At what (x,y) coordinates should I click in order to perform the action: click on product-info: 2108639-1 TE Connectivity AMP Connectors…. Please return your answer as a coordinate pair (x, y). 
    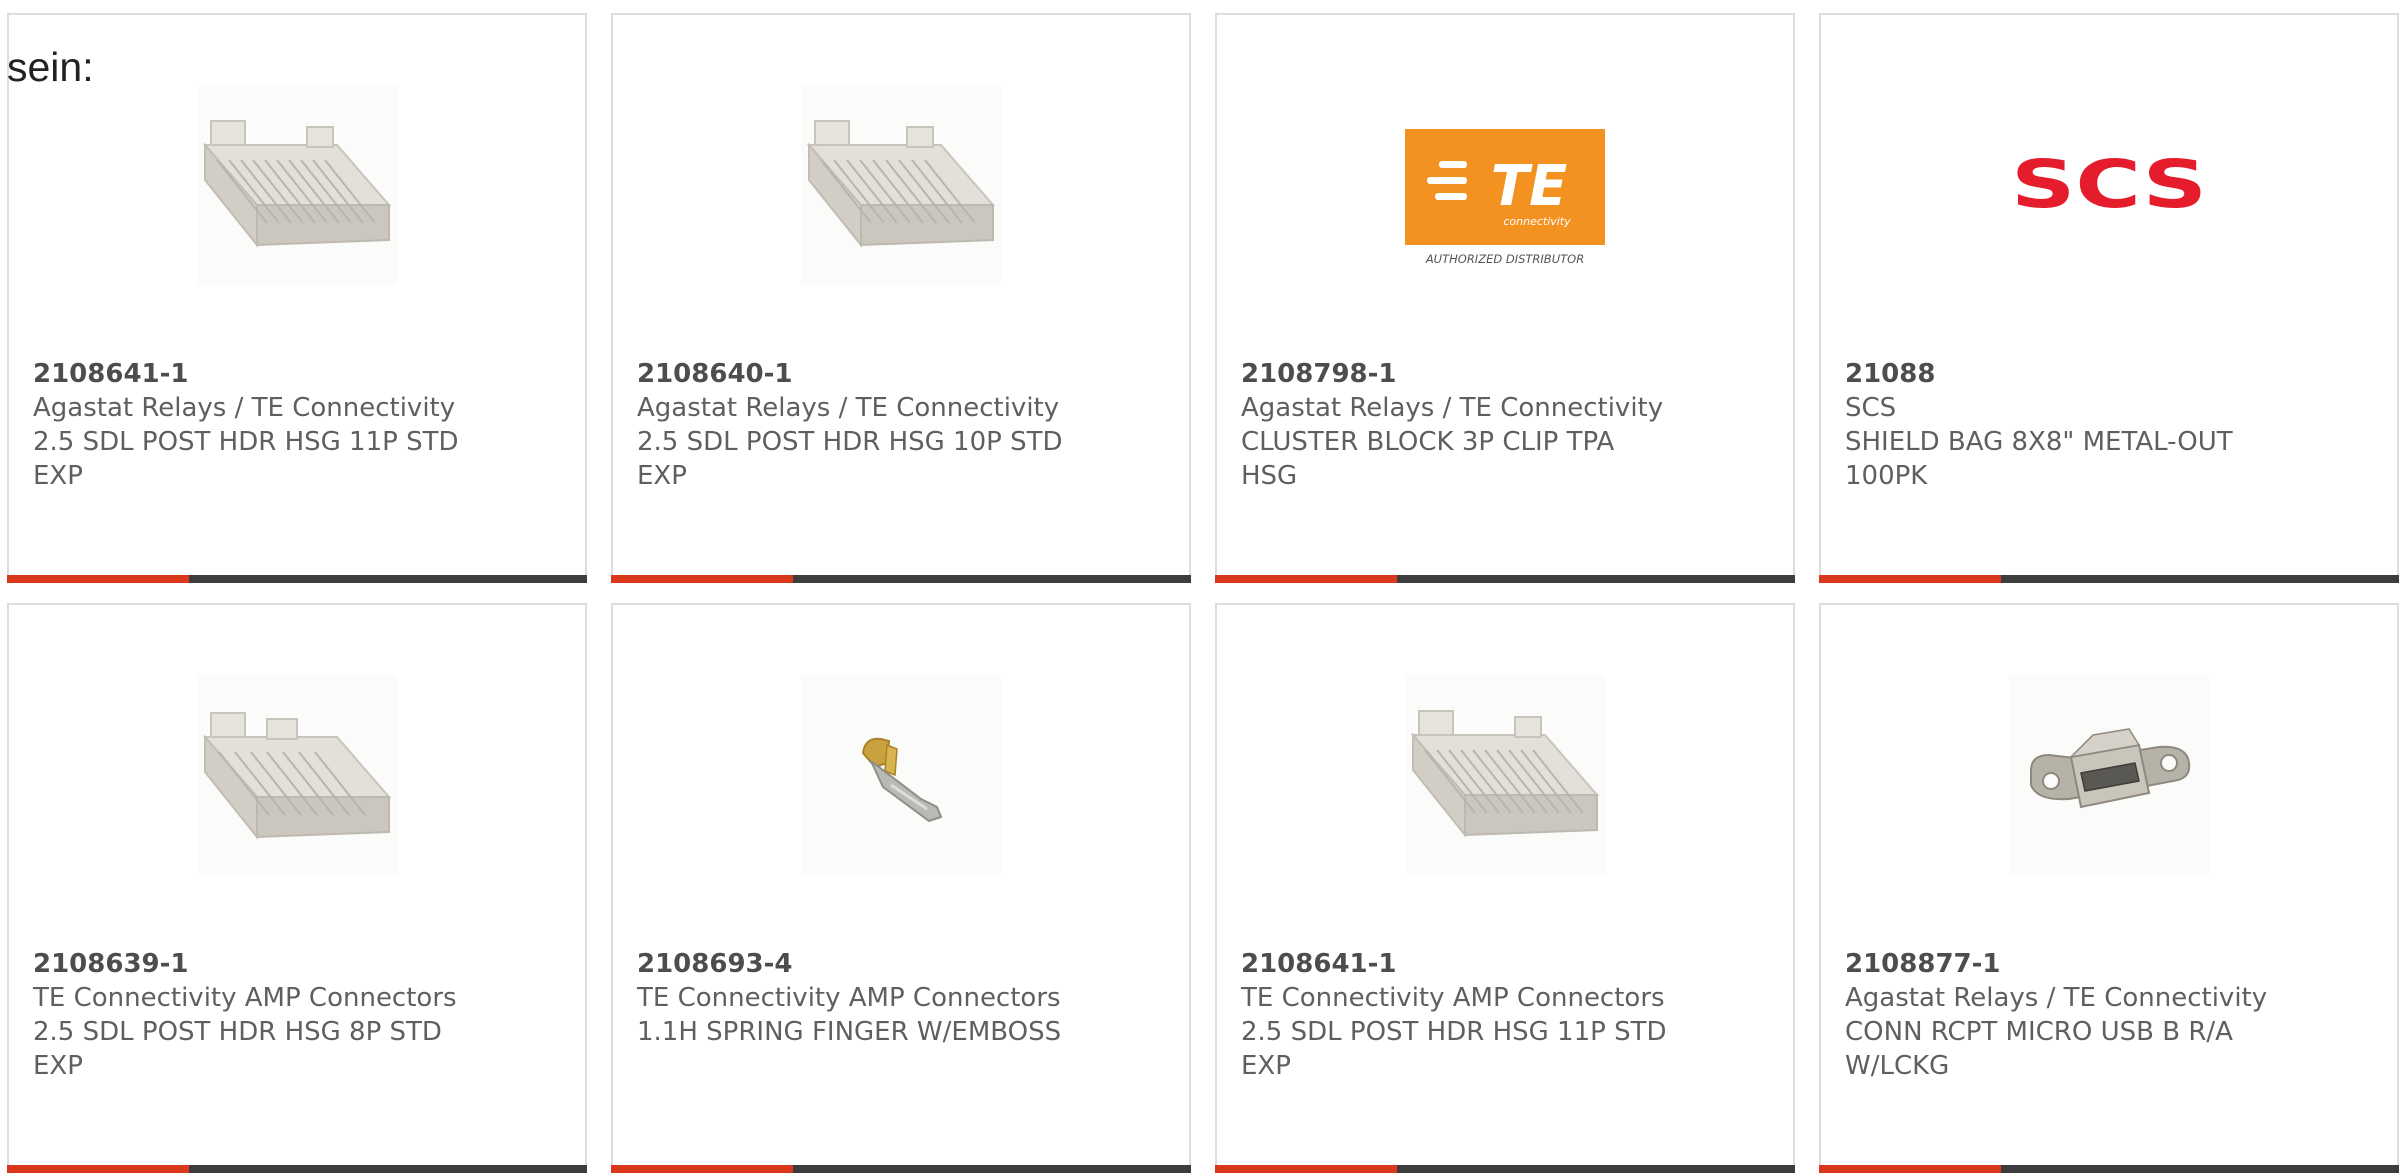
    Looking at the image, I should click on (293, 1015).